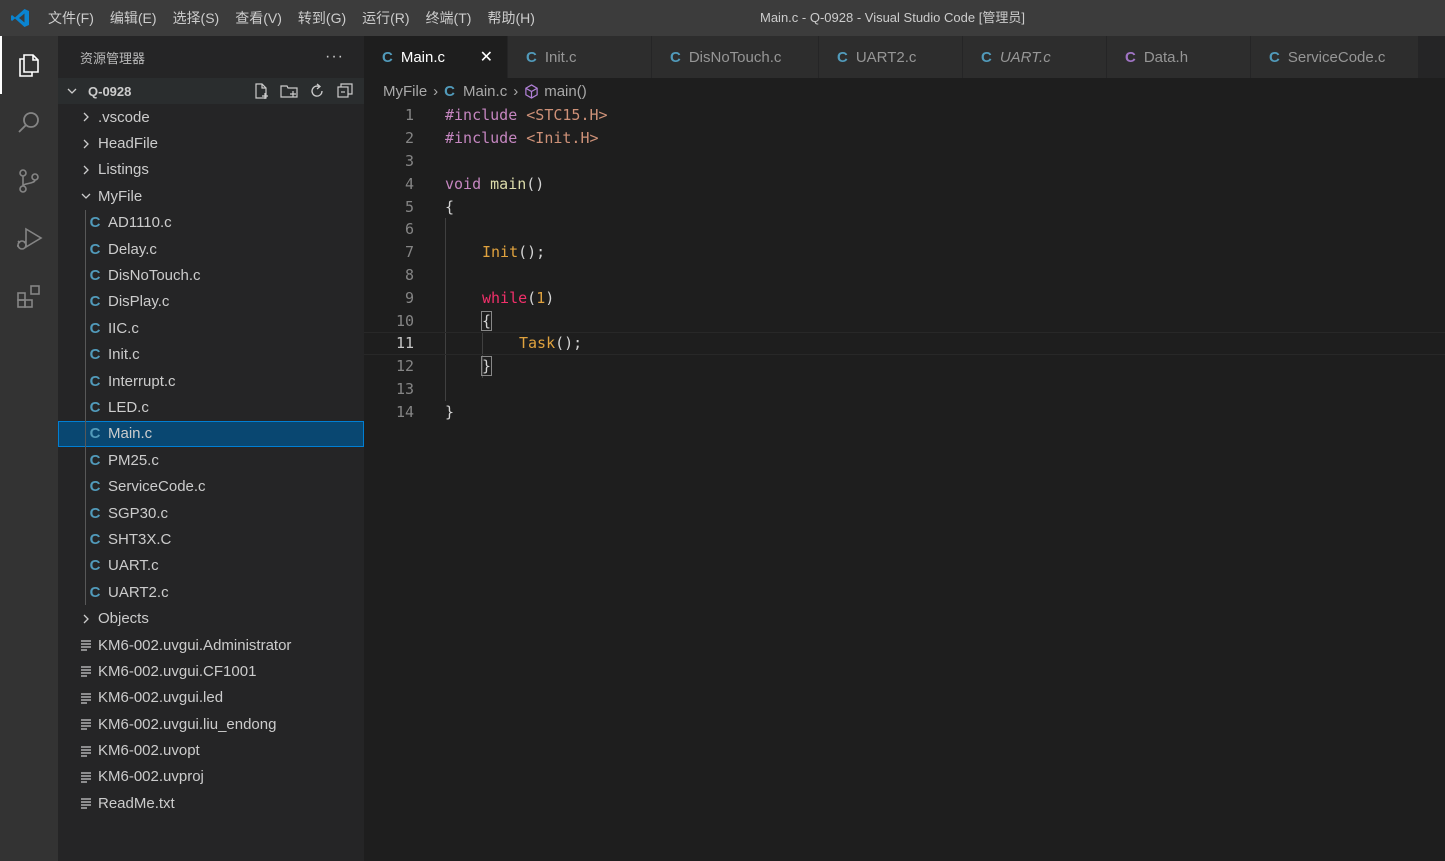 The image size is (1445, 861). I want to click on source-control-icon, so click(29, 181).